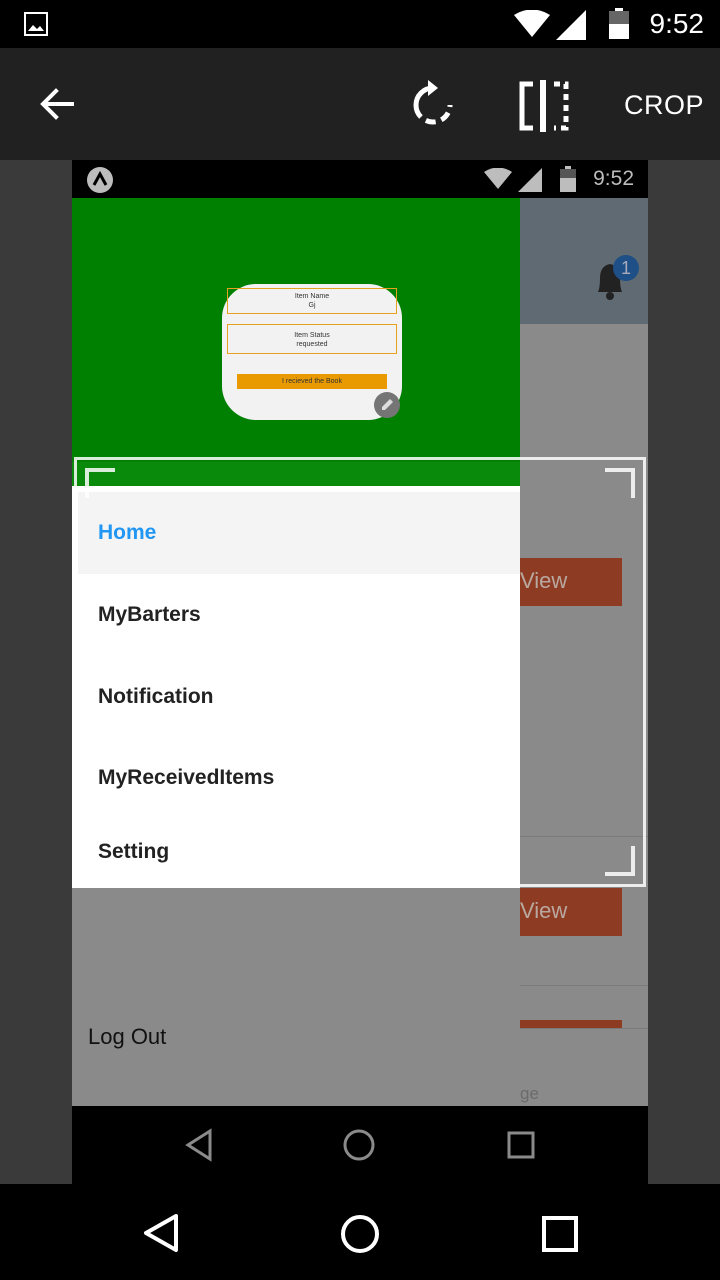  Describe the element at coordinates (56, 104) in the screenshot. I see `back-arrow-icon` at that location.